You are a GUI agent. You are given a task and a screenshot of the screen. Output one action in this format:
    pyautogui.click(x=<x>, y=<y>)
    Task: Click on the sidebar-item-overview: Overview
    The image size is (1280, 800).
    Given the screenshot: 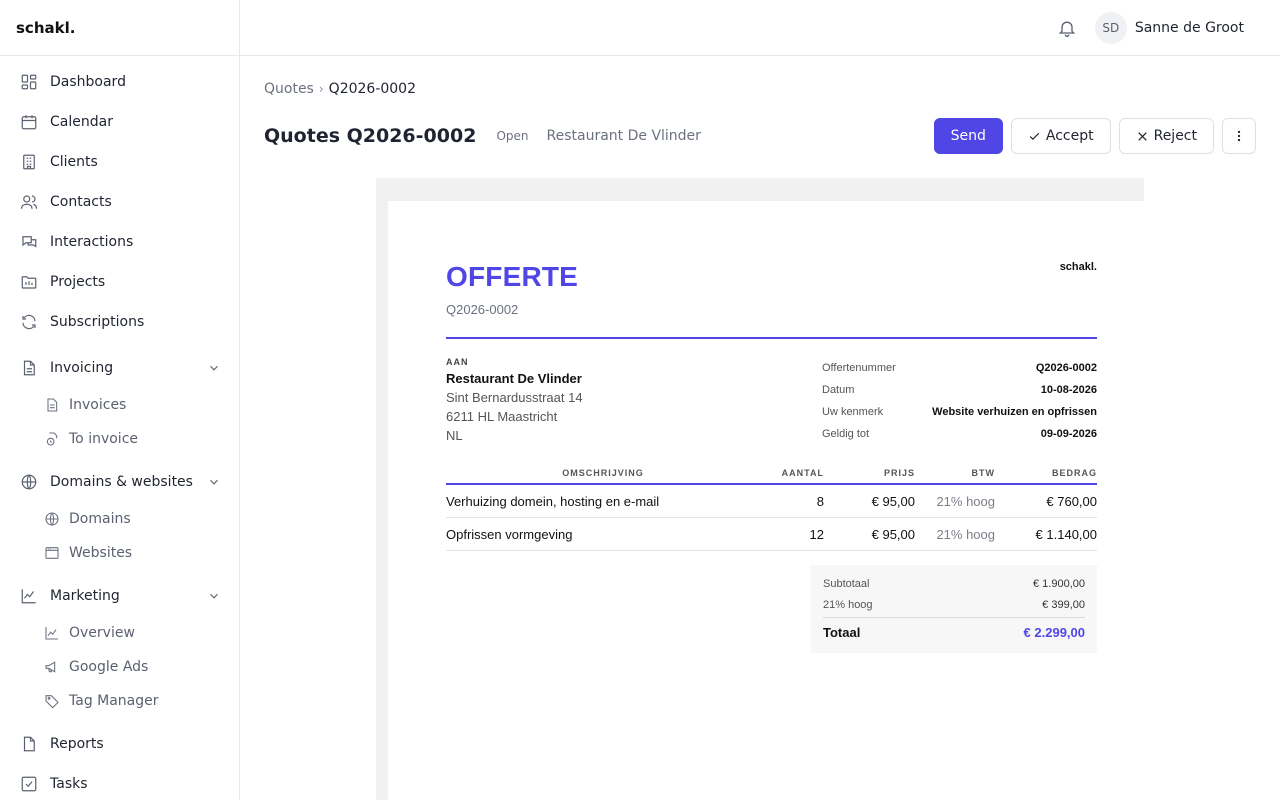 What is the action you would take?
    pyautogui.click(x=119, y=633)
    